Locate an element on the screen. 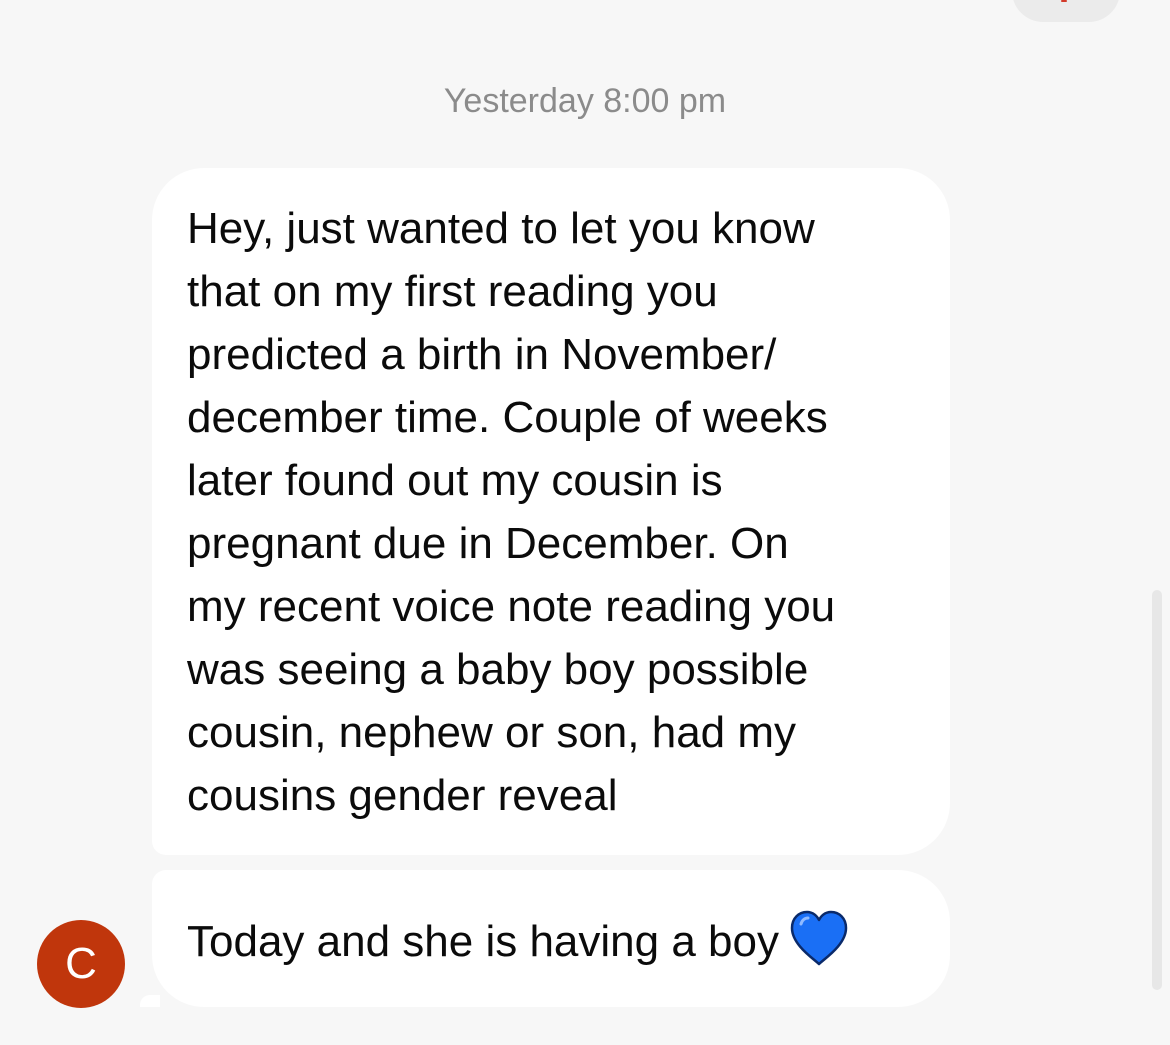 The image size is (1170, 1045). message-line: cousins gender reveal is located at coordinates (402, 795).